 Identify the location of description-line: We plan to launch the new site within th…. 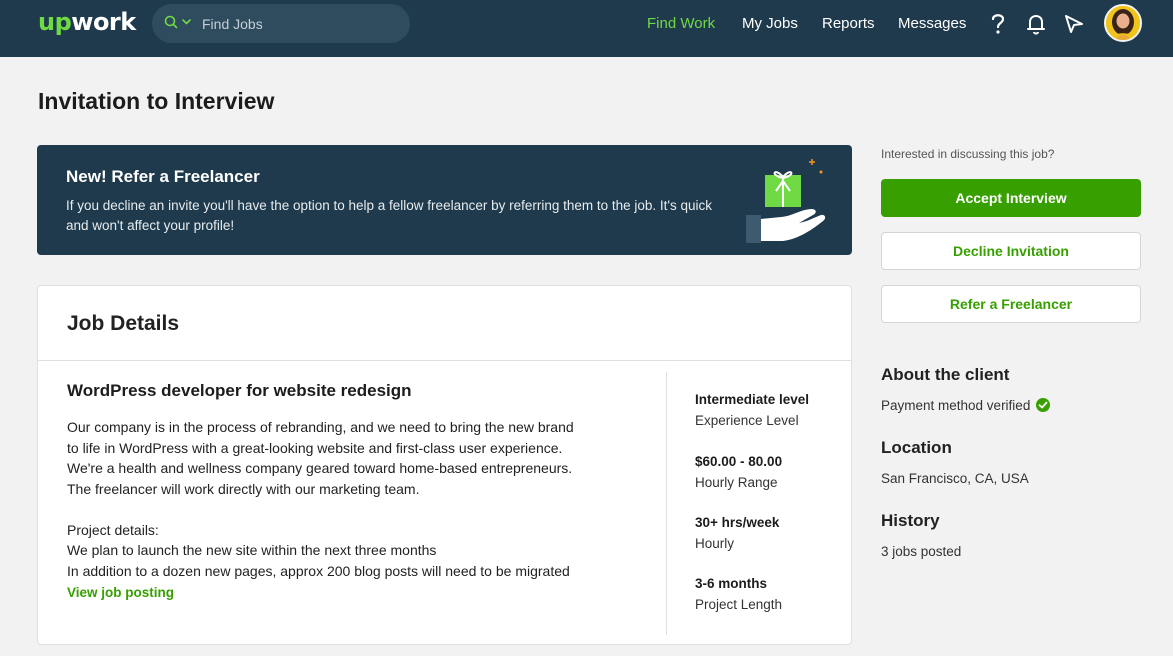
(252, 550).